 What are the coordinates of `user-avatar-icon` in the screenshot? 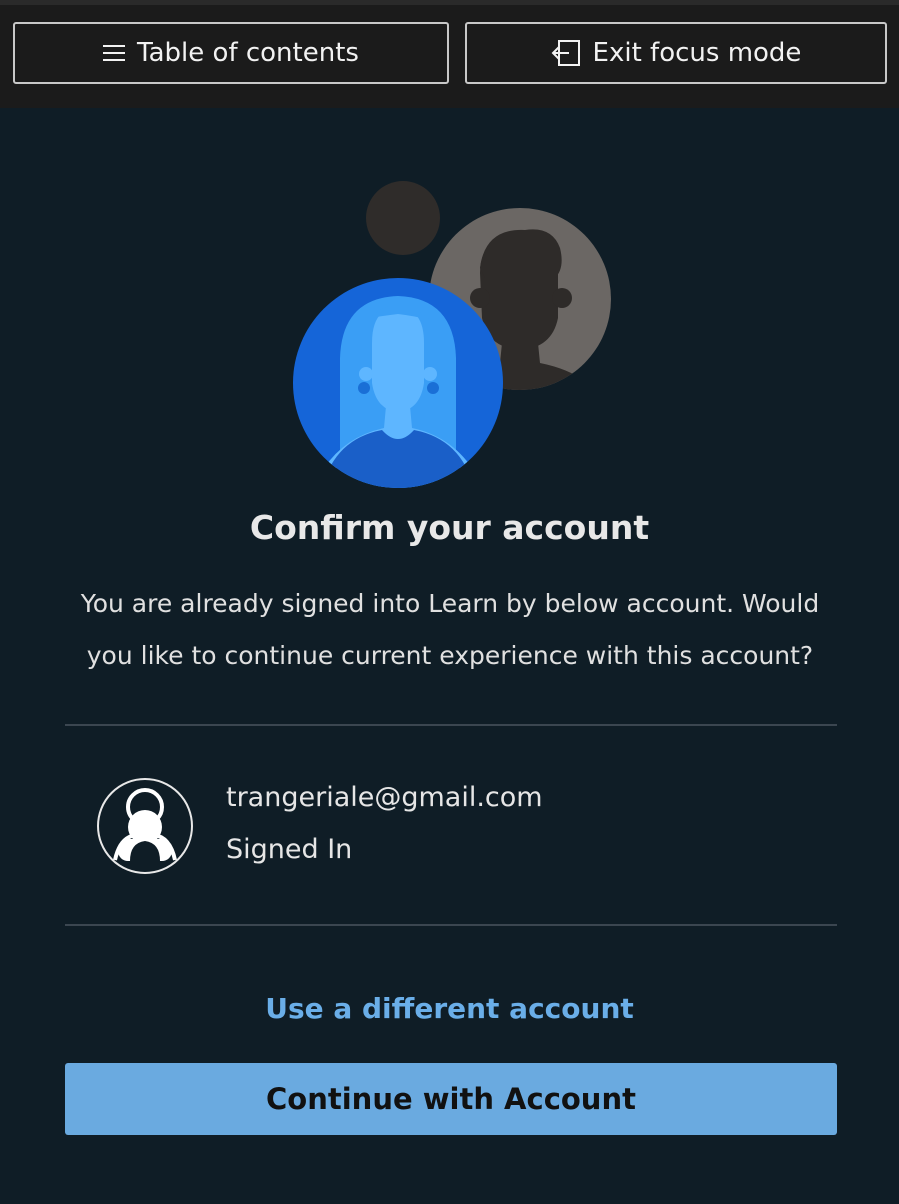 It's located at (145, 826).